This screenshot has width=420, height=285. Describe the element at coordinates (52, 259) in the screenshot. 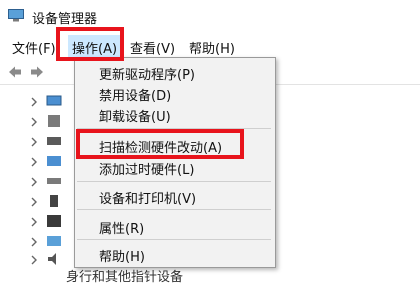

I see `speaker-icon` at that location.